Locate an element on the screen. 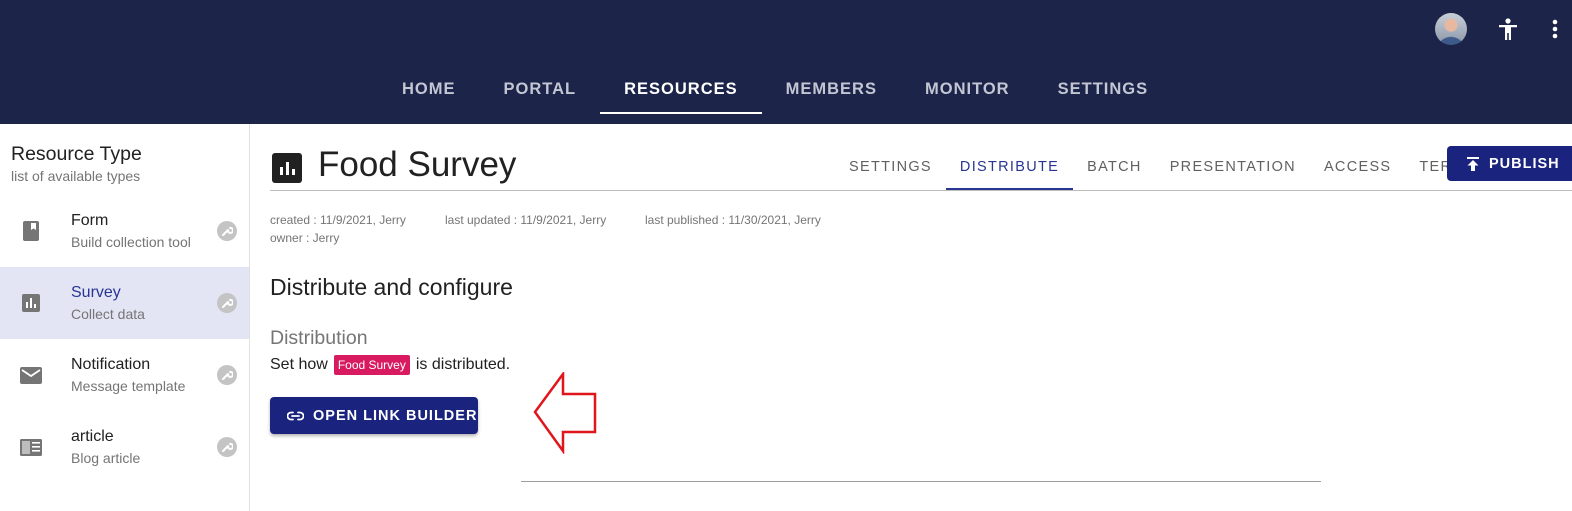  sidebar-item-label: Survey is located at coordinates (96, 292).